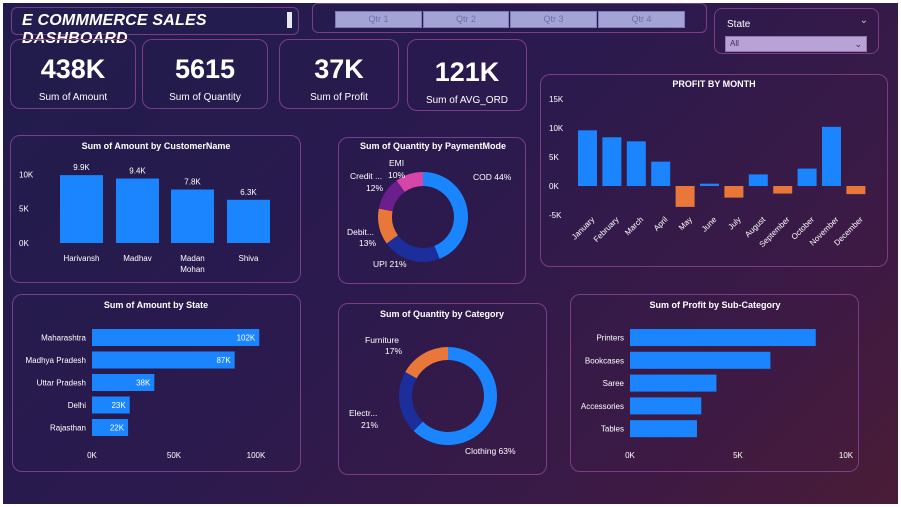 This screenshot has height=507, width=901. I want to click on month-bar-april, so click(661, 173).